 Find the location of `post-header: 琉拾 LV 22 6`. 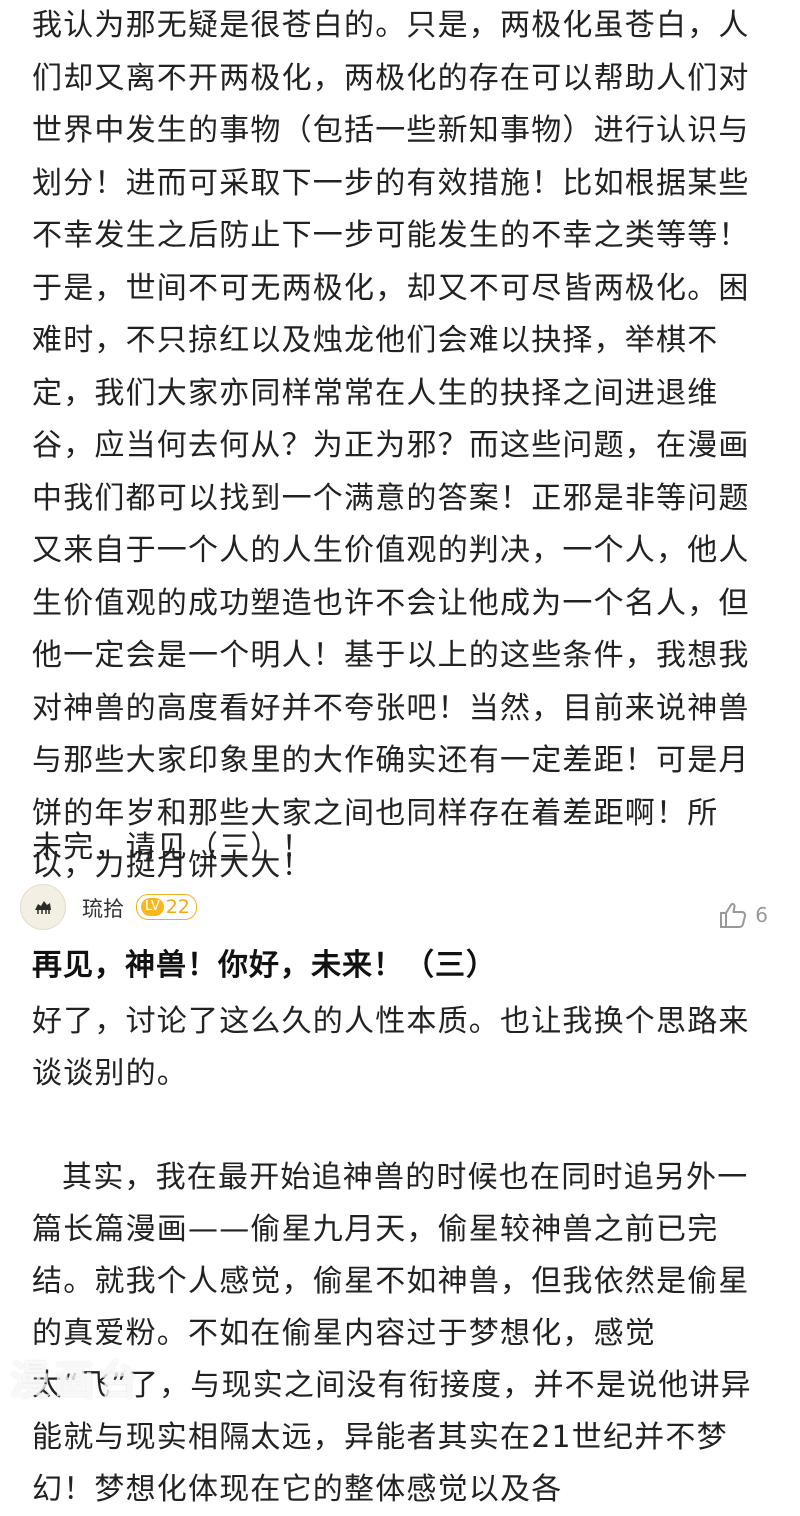

post-header: 琉拾 LV 22 6 is located at coordinates (400, 908).